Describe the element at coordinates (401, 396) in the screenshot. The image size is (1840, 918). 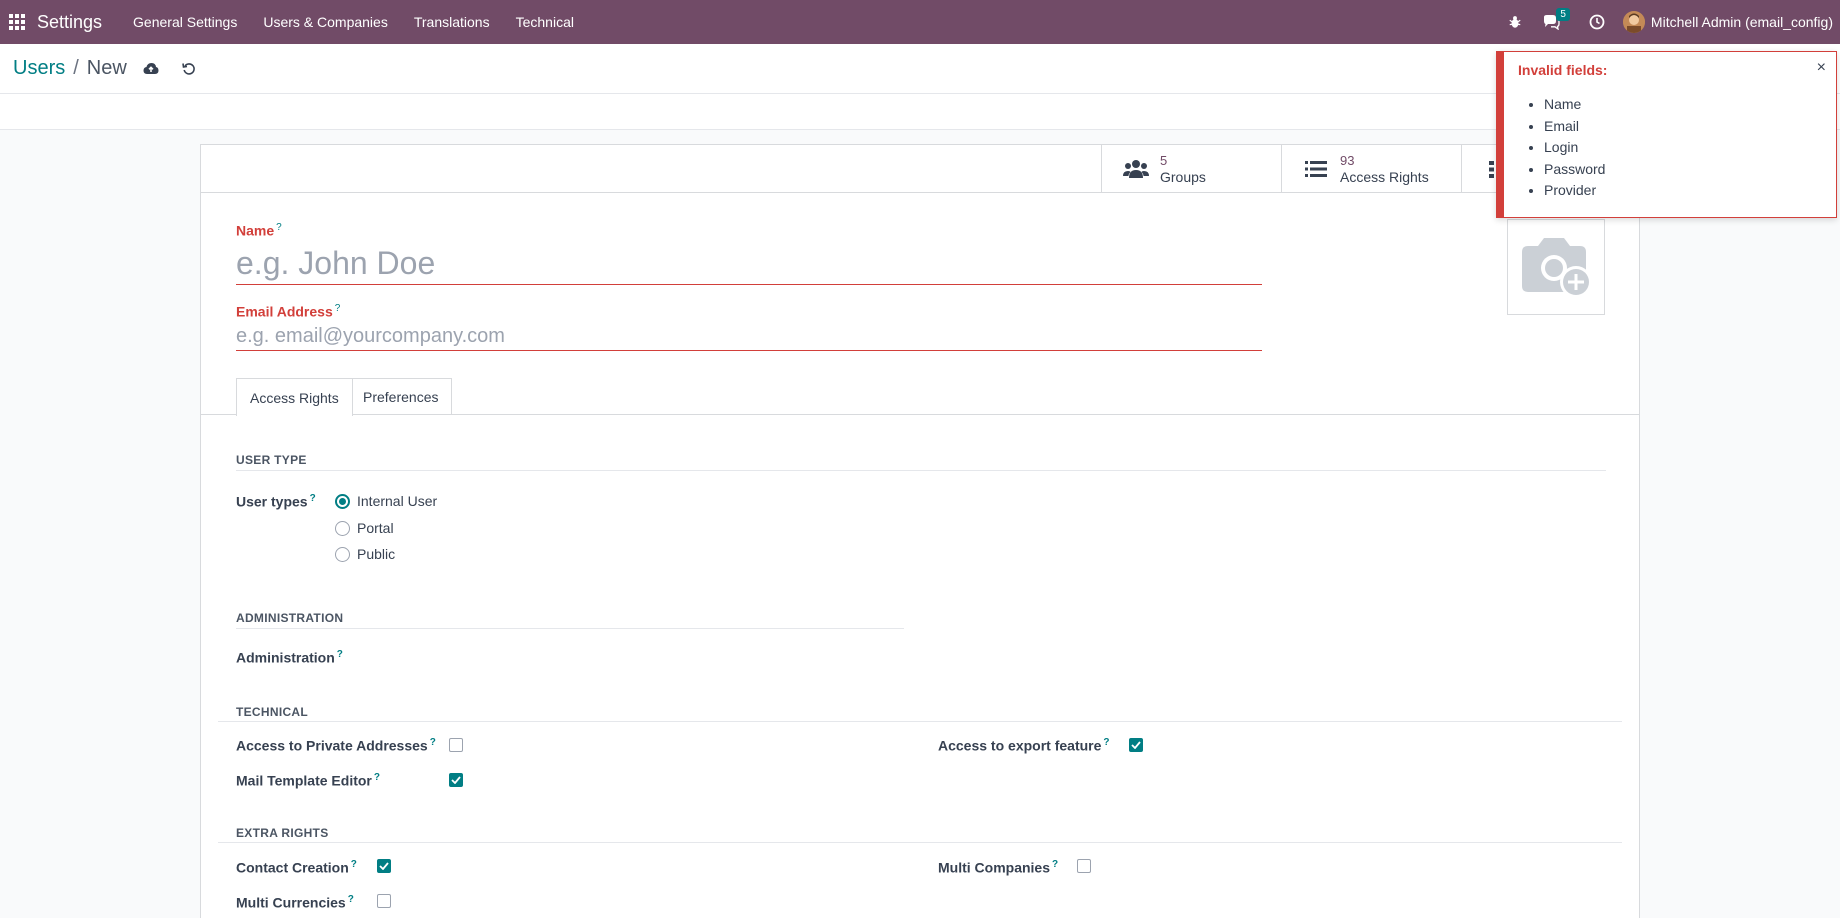
I see `tab-preferences: Preferences` at that location.